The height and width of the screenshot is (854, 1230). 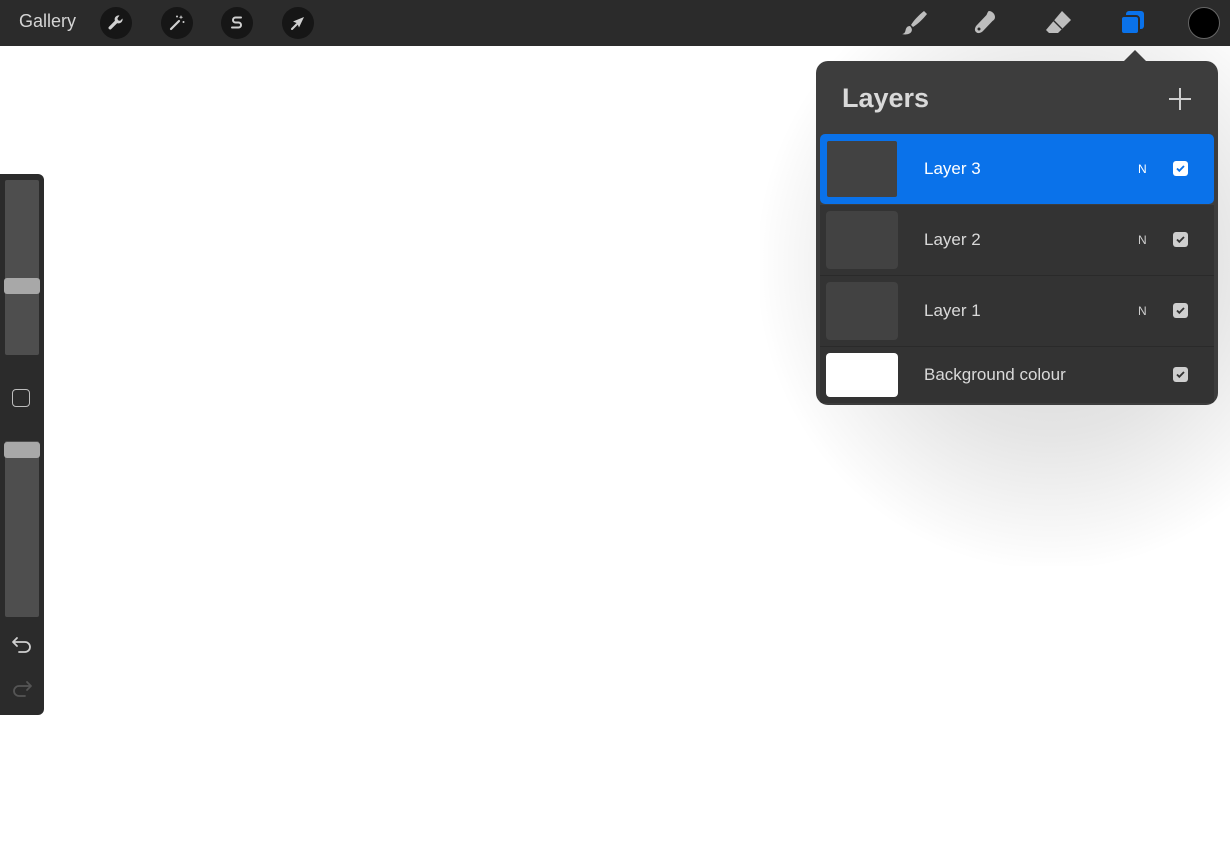 What do you see at coordinates (21, 398) in the screenshot?
I see `square-modifier-icon` at bounding box center [21, 398].